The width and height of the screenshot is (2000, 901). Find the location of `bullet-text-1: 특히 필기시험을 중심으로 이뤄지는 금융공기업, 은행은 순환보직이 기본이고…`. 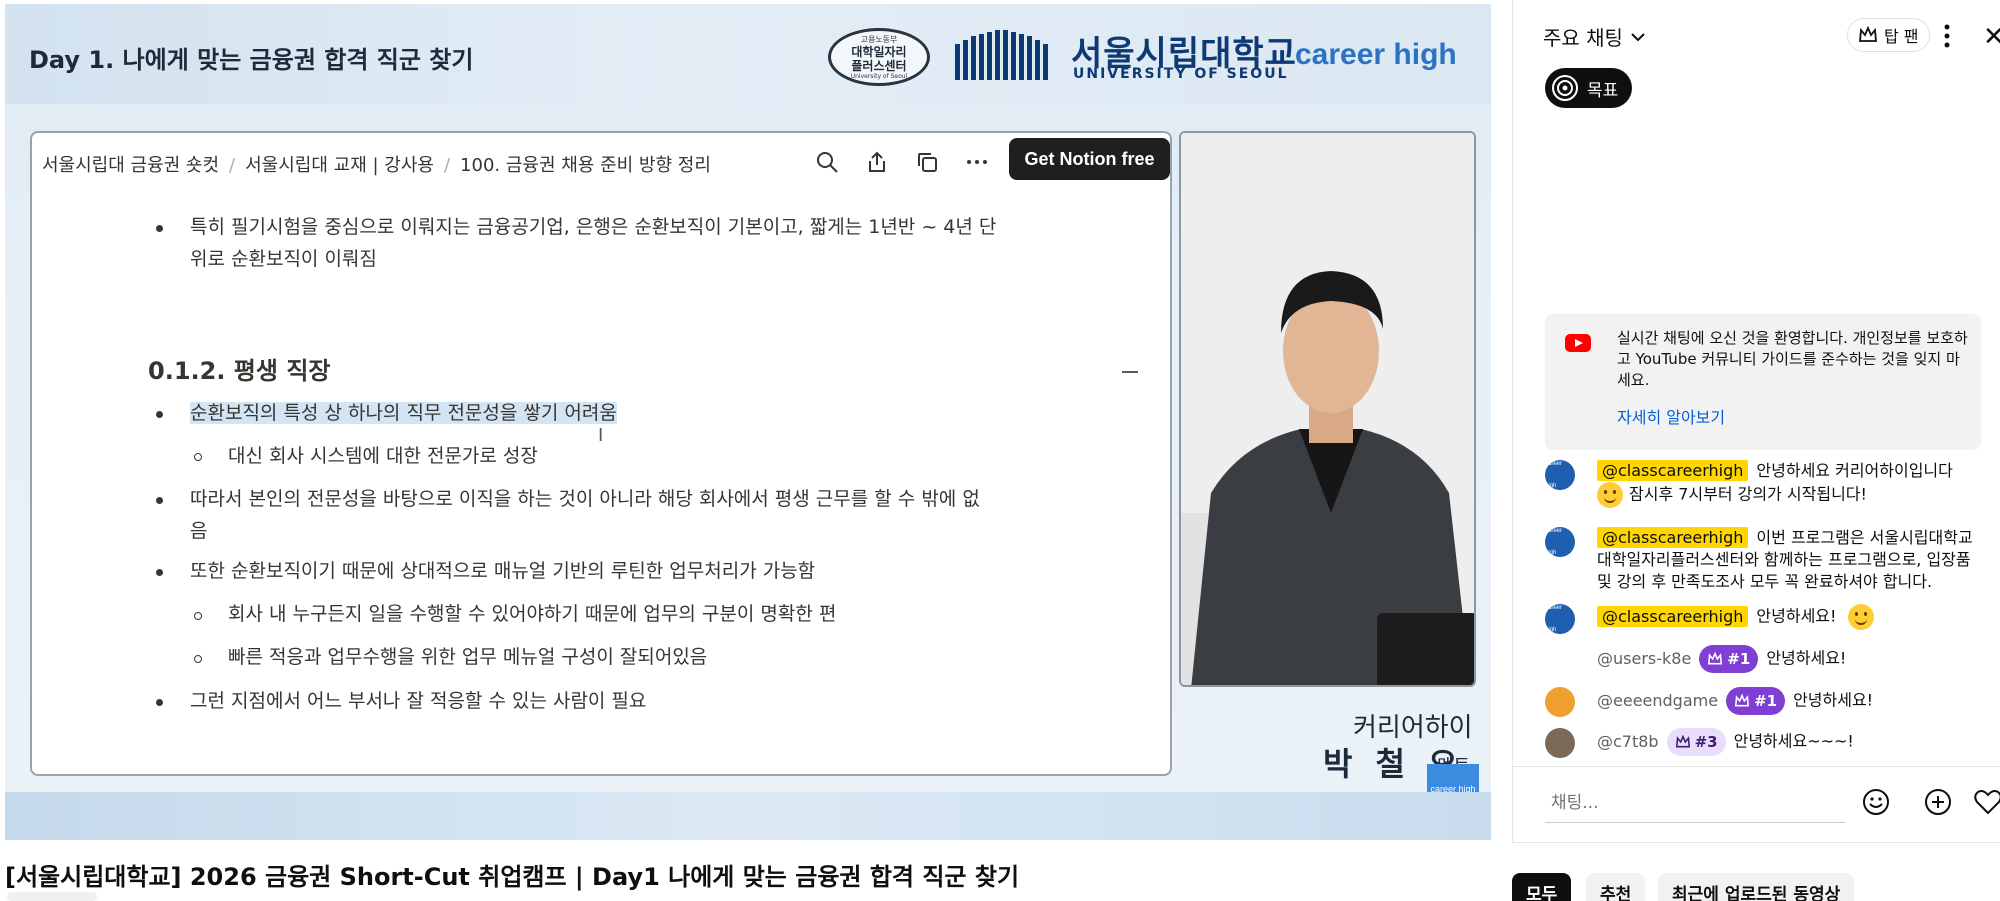

bullet-text-1: 특히 필기시험을 중심으로 이뤄지는 금융공기업, 은행은 순환보직이 기본이고… is located at coordinates (593, 243).